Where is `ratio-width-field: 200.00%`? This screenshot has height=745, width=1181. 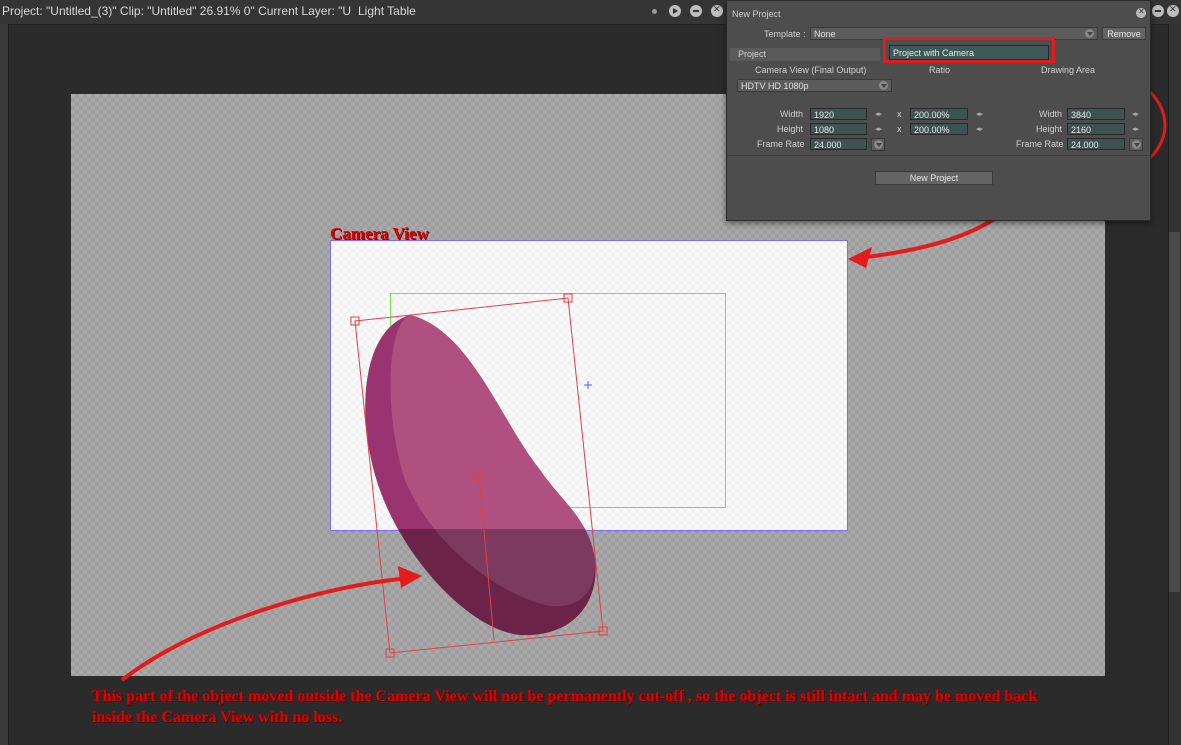
ratio-width-field: 200.00% is located at coordinates (939, 114).